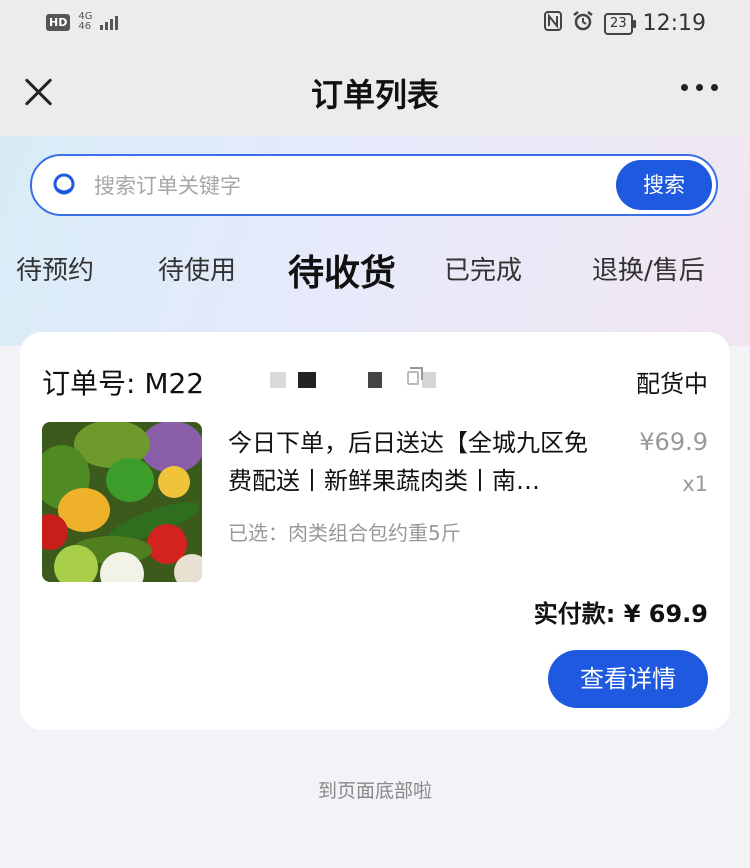 This screenshot has height=868, width=750. I want to click on tab-returns: 退换/售后, so click(648, 268).